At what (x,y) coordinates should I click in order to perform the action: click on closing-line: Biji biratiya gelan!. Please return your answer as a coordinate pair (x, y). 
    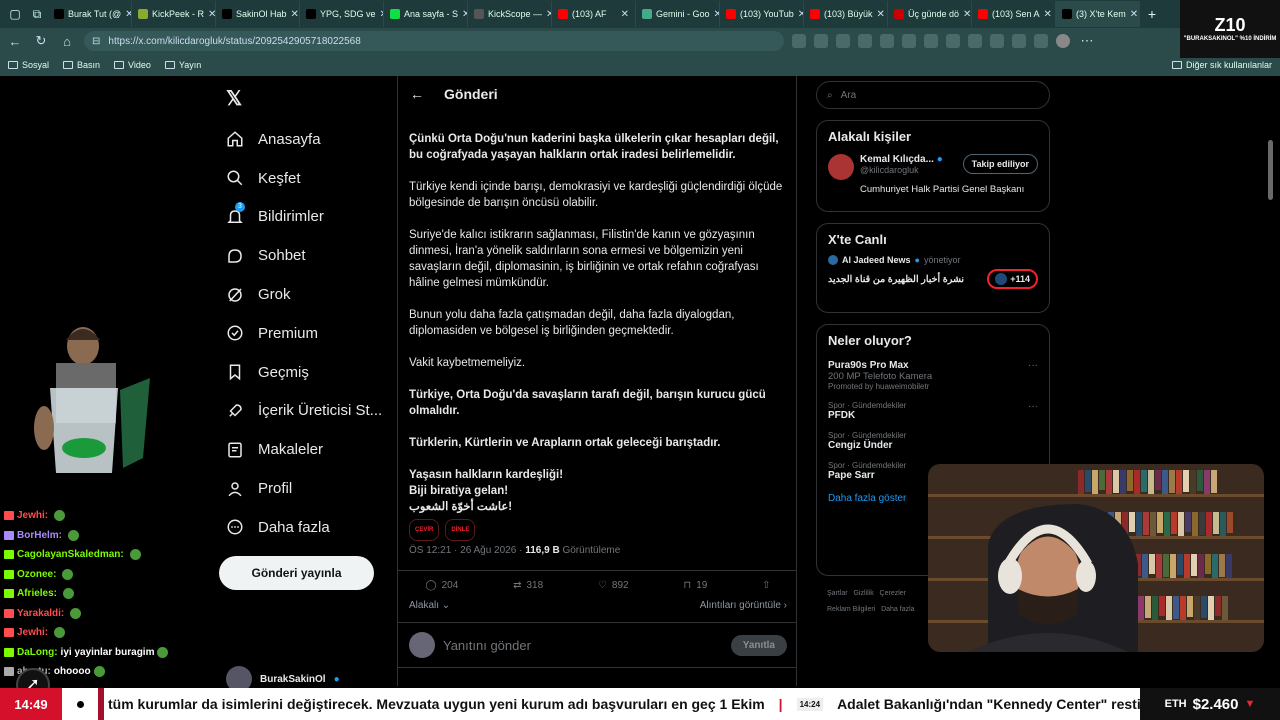
    Looking at the image, I should click on (459, 491).